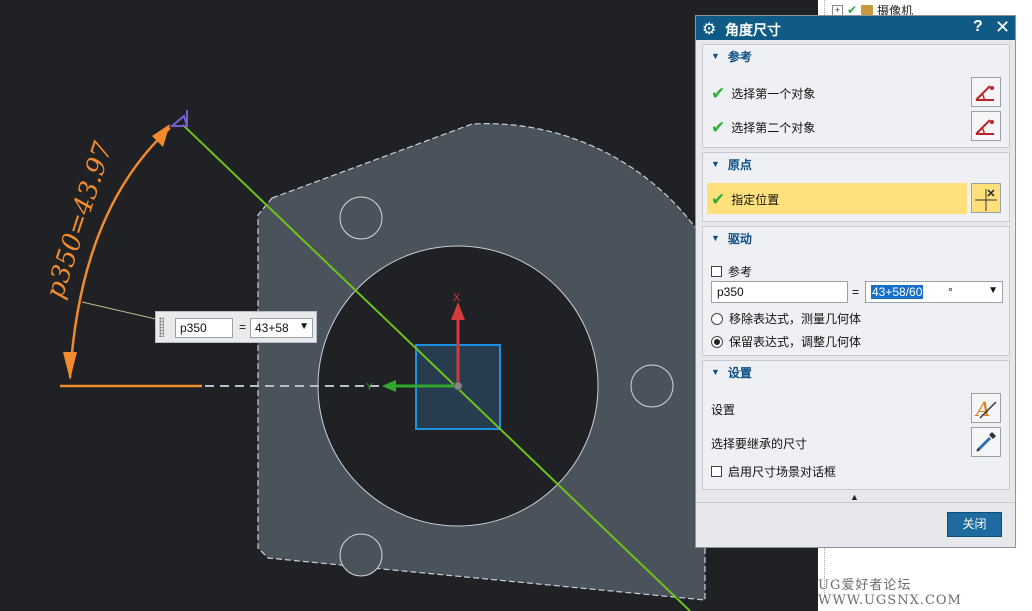 The height and width of the screenshot is (611, 1032). I want to click on keep-expression-option: 保留表达式，调整几何体, so click(786, 341).